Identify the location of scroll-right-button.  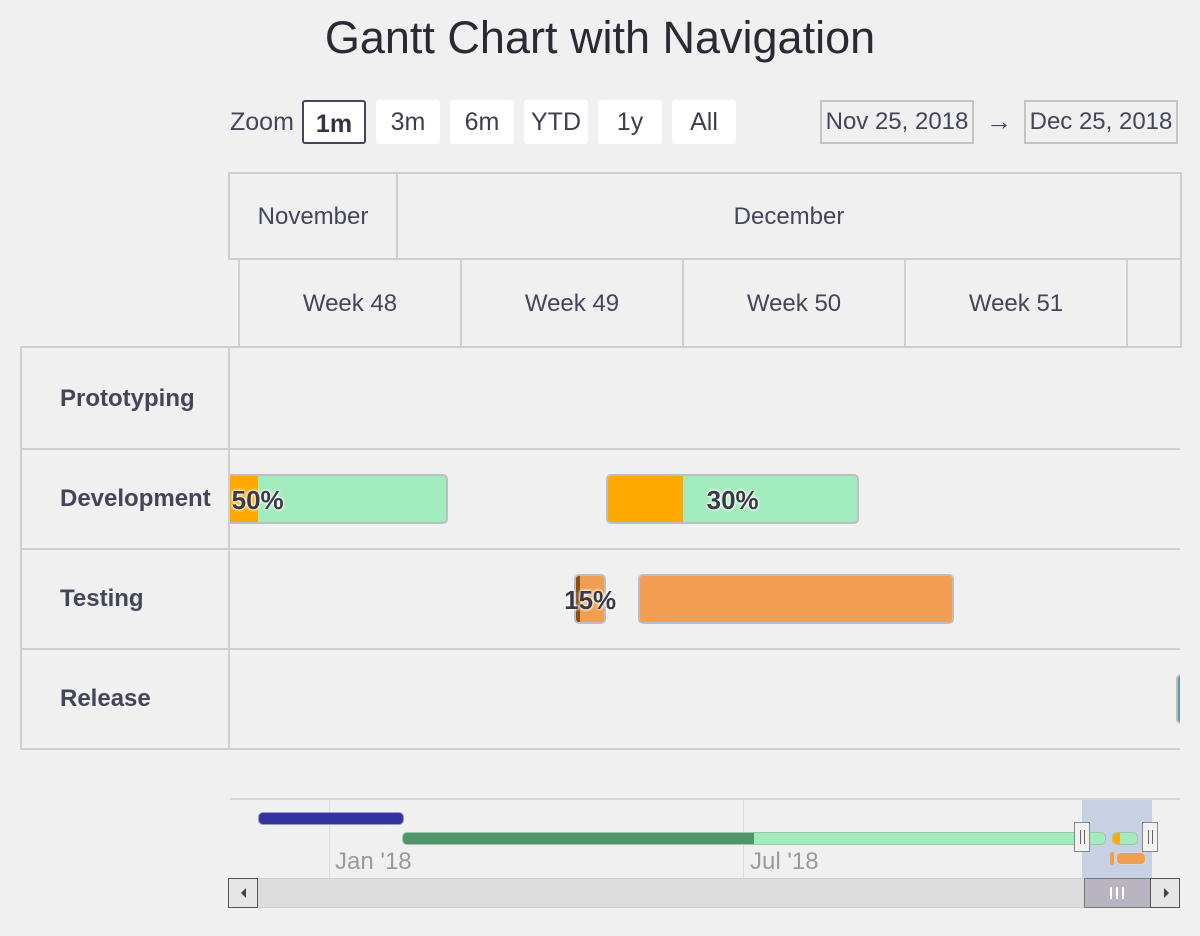
(1165, 893).